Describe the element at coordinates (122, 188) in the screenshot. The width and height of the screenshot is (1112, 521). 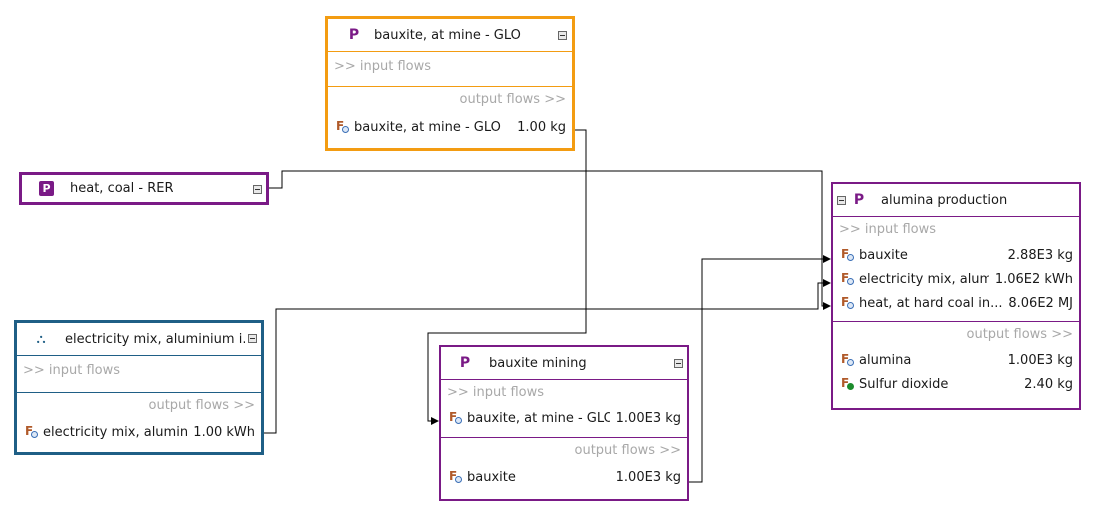
I see `node-title: heat, coal - RER` at that location.